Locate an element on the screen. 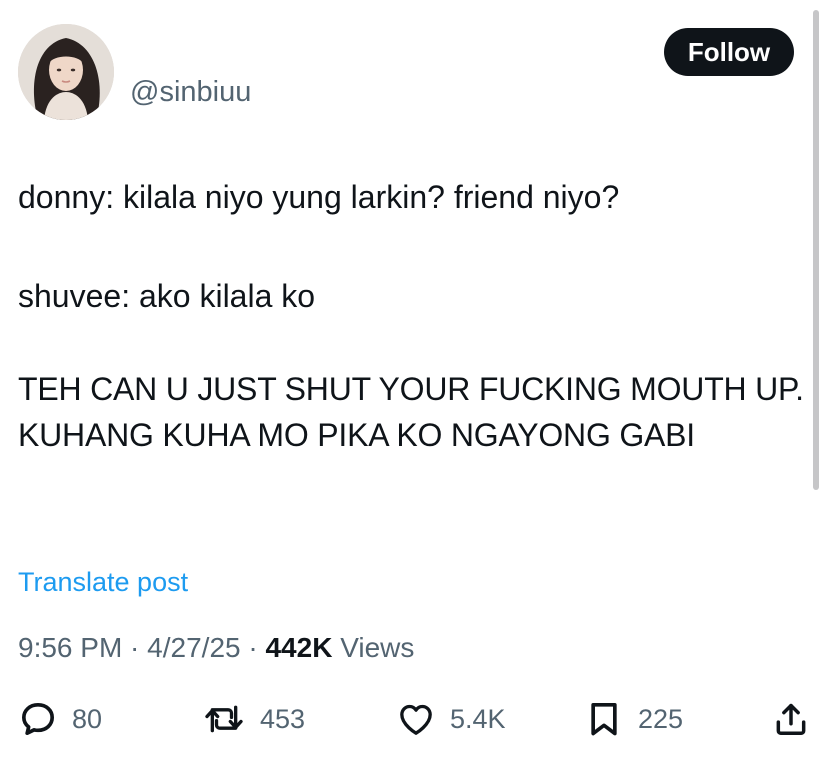  views-label: Views is located at coordinates (377, 647).